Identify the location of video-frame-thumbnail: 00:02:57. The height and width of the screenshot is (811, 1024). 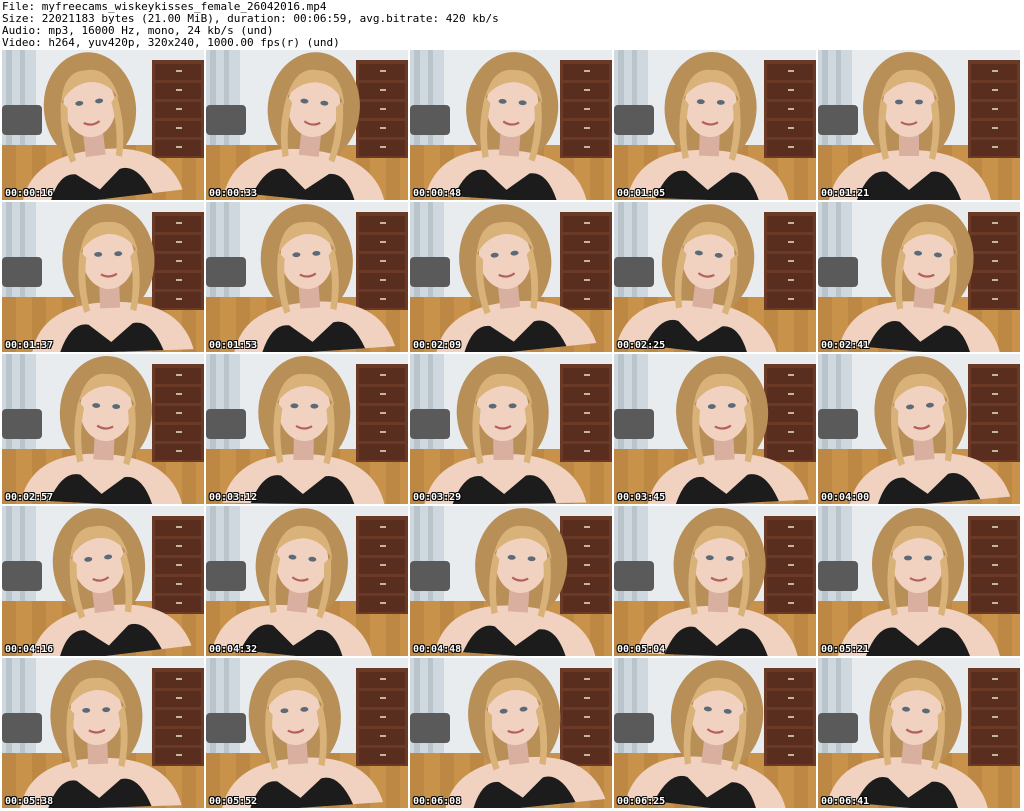
(103, 429).